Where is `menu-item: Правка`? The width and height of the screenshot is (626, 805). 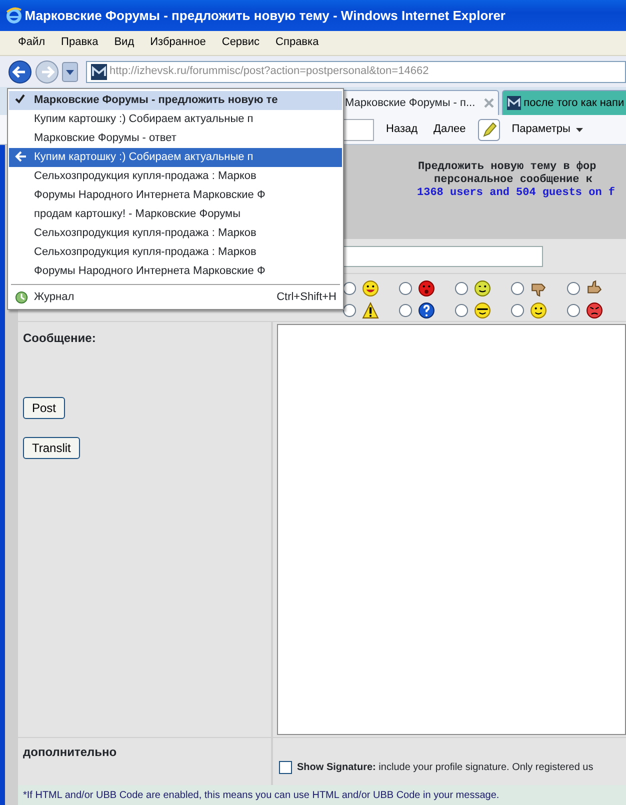
menu-item: Правка is located at coordinates (79, 42).